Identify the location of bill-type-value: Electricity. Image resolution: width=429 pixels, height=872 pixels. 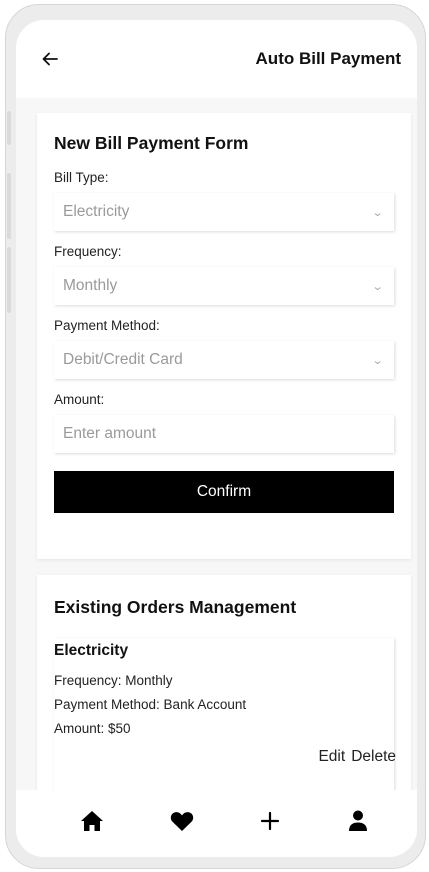
(96, 211).